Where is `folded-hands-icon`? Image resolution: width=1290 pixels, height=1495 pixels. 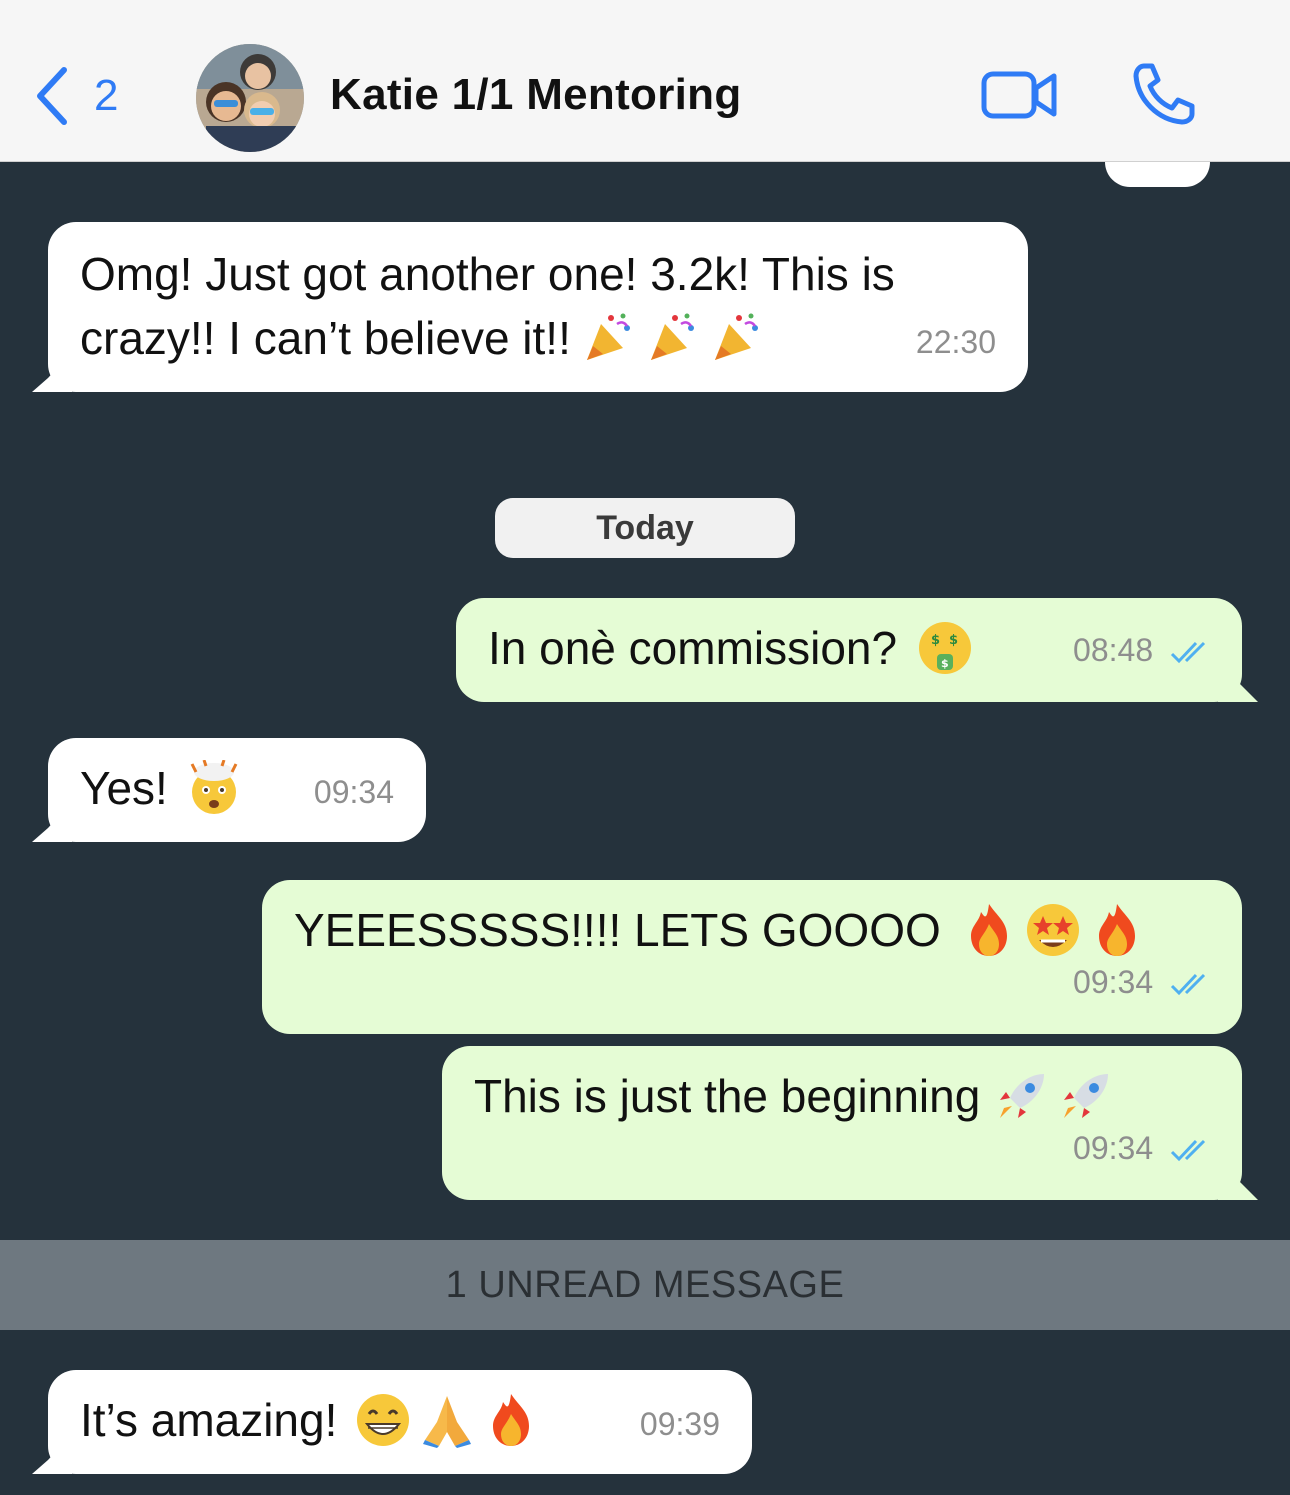 folded-hands-icon is located at coordinates (447, 1422).